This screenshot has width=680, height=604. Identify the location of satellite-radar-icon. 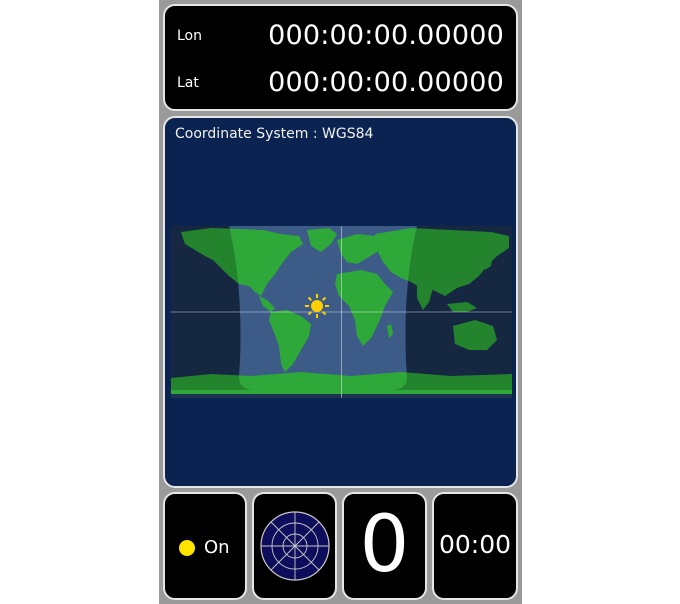
(295, 546).